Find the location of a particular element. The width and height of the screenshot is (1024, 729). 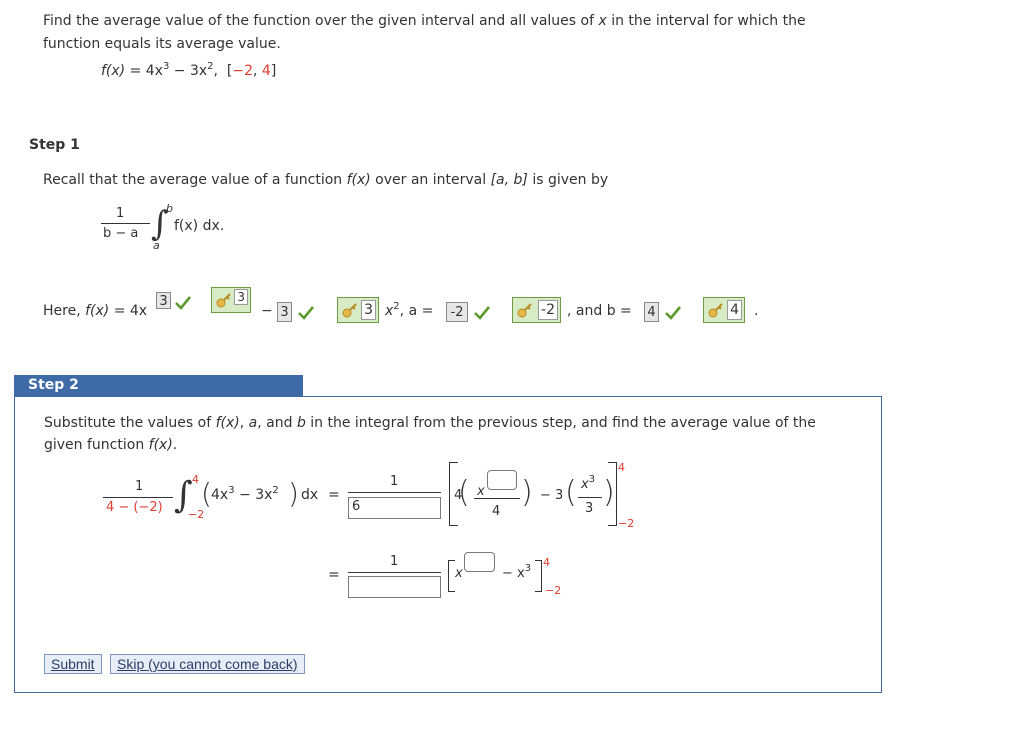

function-exp3: 3 is located at coordinates (166, 66).